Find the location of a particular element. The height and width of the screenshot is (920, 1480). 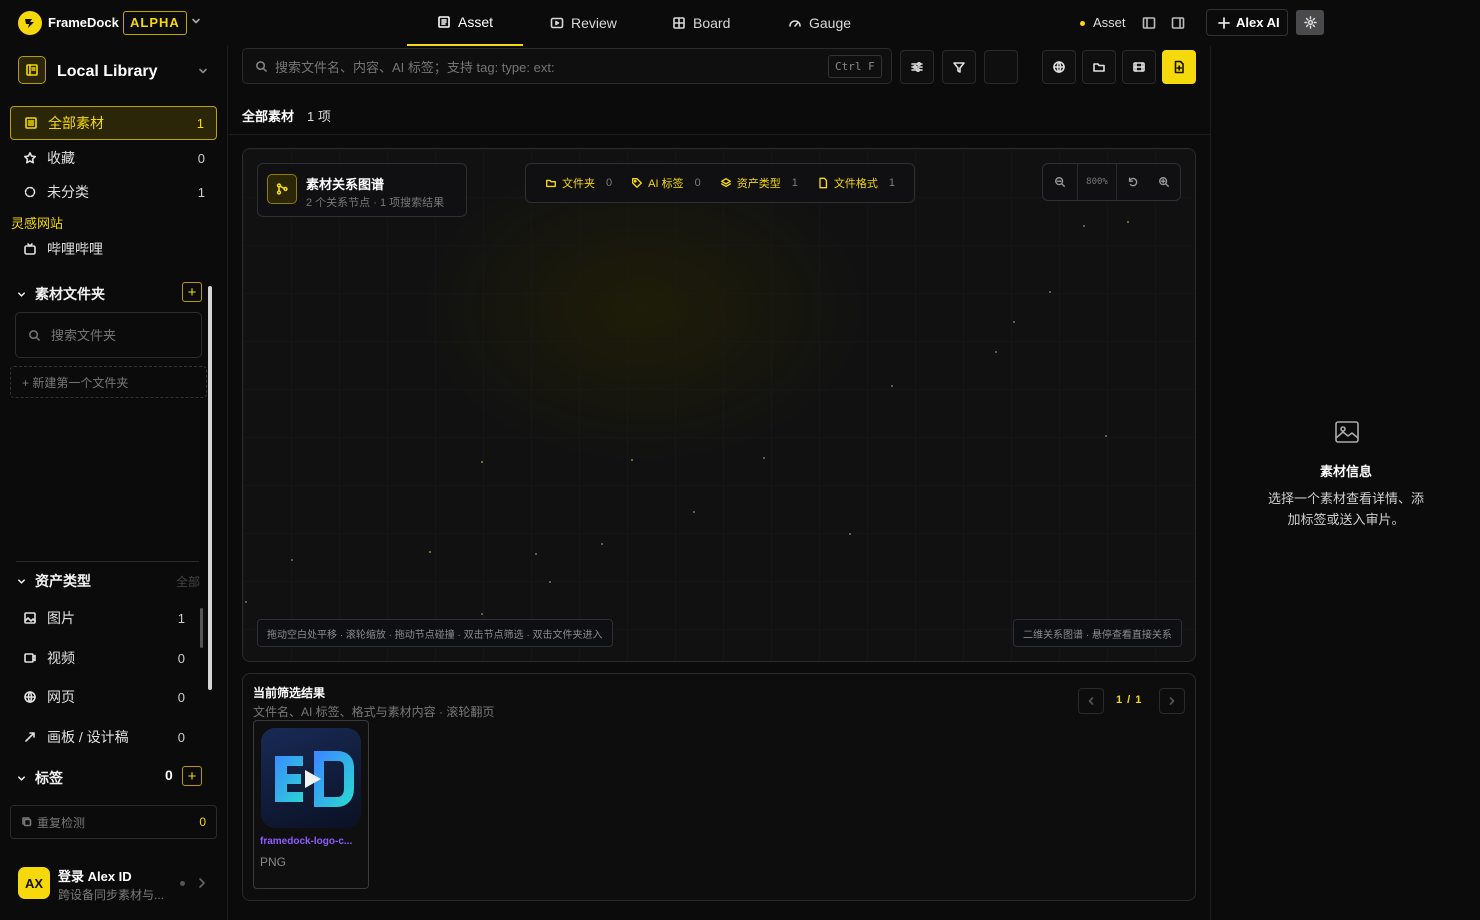

graph-subtitle: 2 个关系节点 · 1 项搜索结果 is located at coordinates (375, 203).